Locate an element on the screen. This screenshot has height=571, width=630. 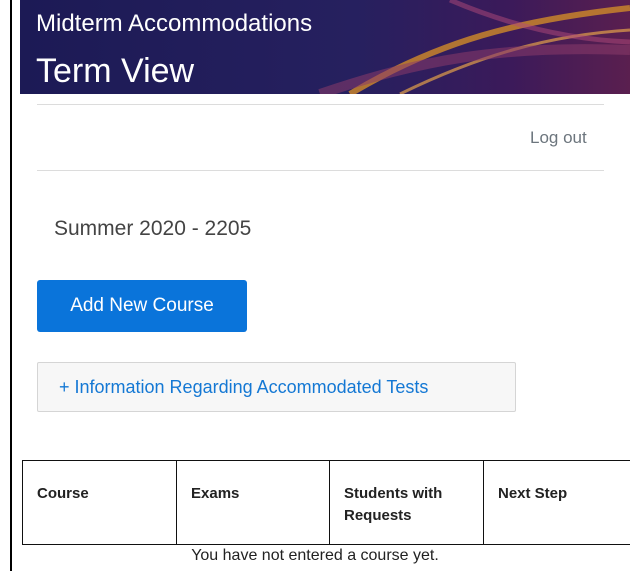
add-new-course-button: Add New Course is located at coordinates (142, 306).